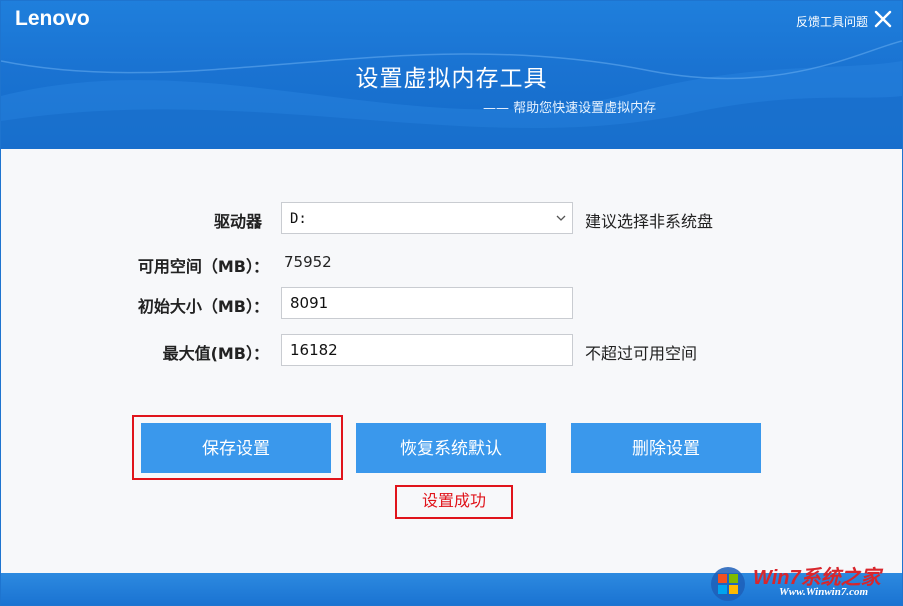 The image size is (903, 606). What do you see at coordinates (261, 221) in the screenshot?
I see `drive-colon: ：` at bounding box center [261, 221].